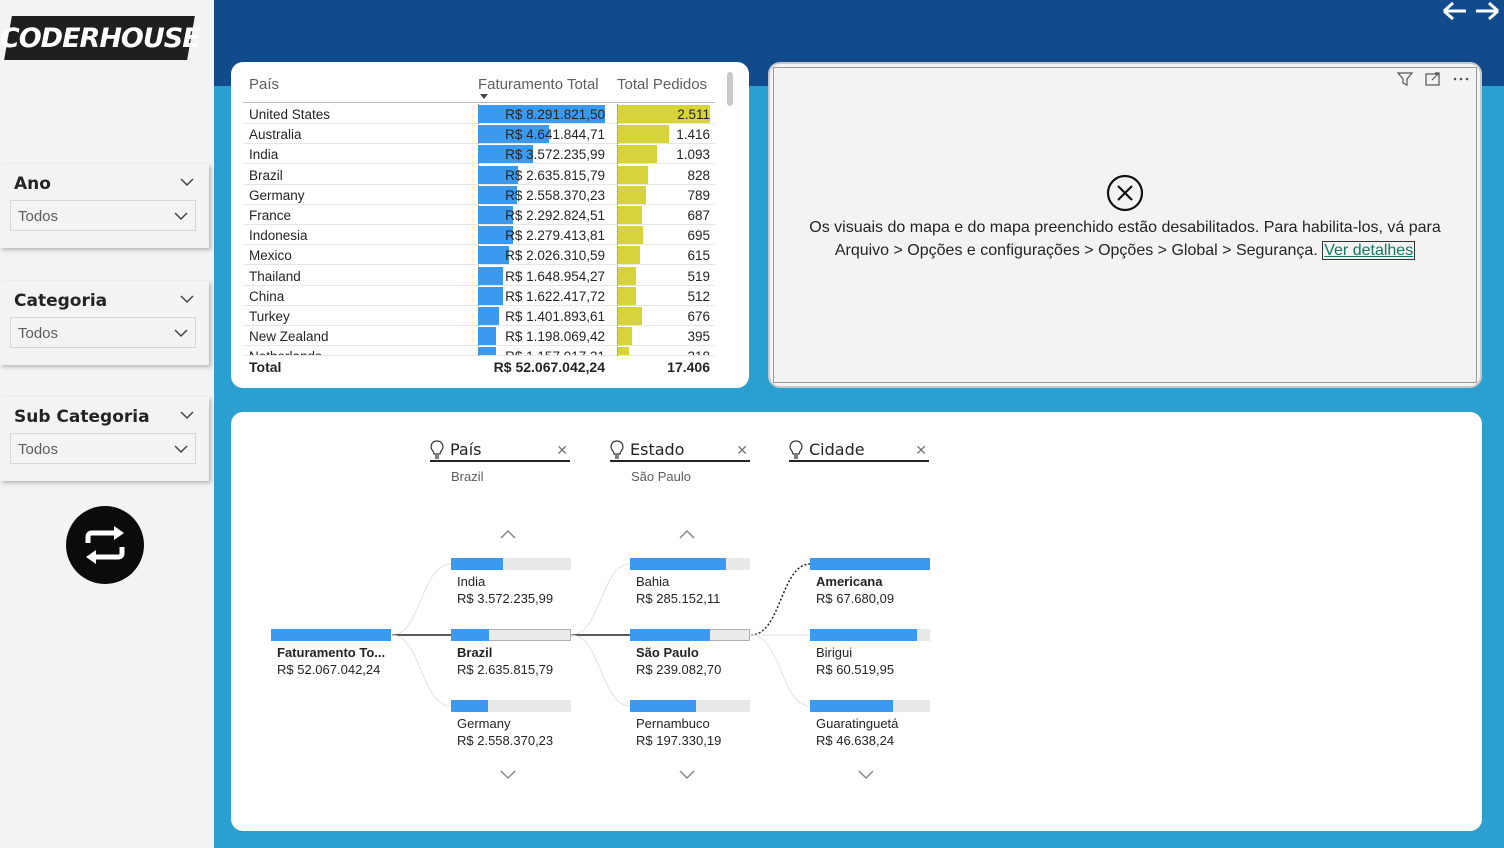 The image size is (1504, 848). What do you see at coordinates (555, 337) in the screenshot?
I see `cell-revenue: R$ 1.198.069,42` at bounding box center [555, 337].